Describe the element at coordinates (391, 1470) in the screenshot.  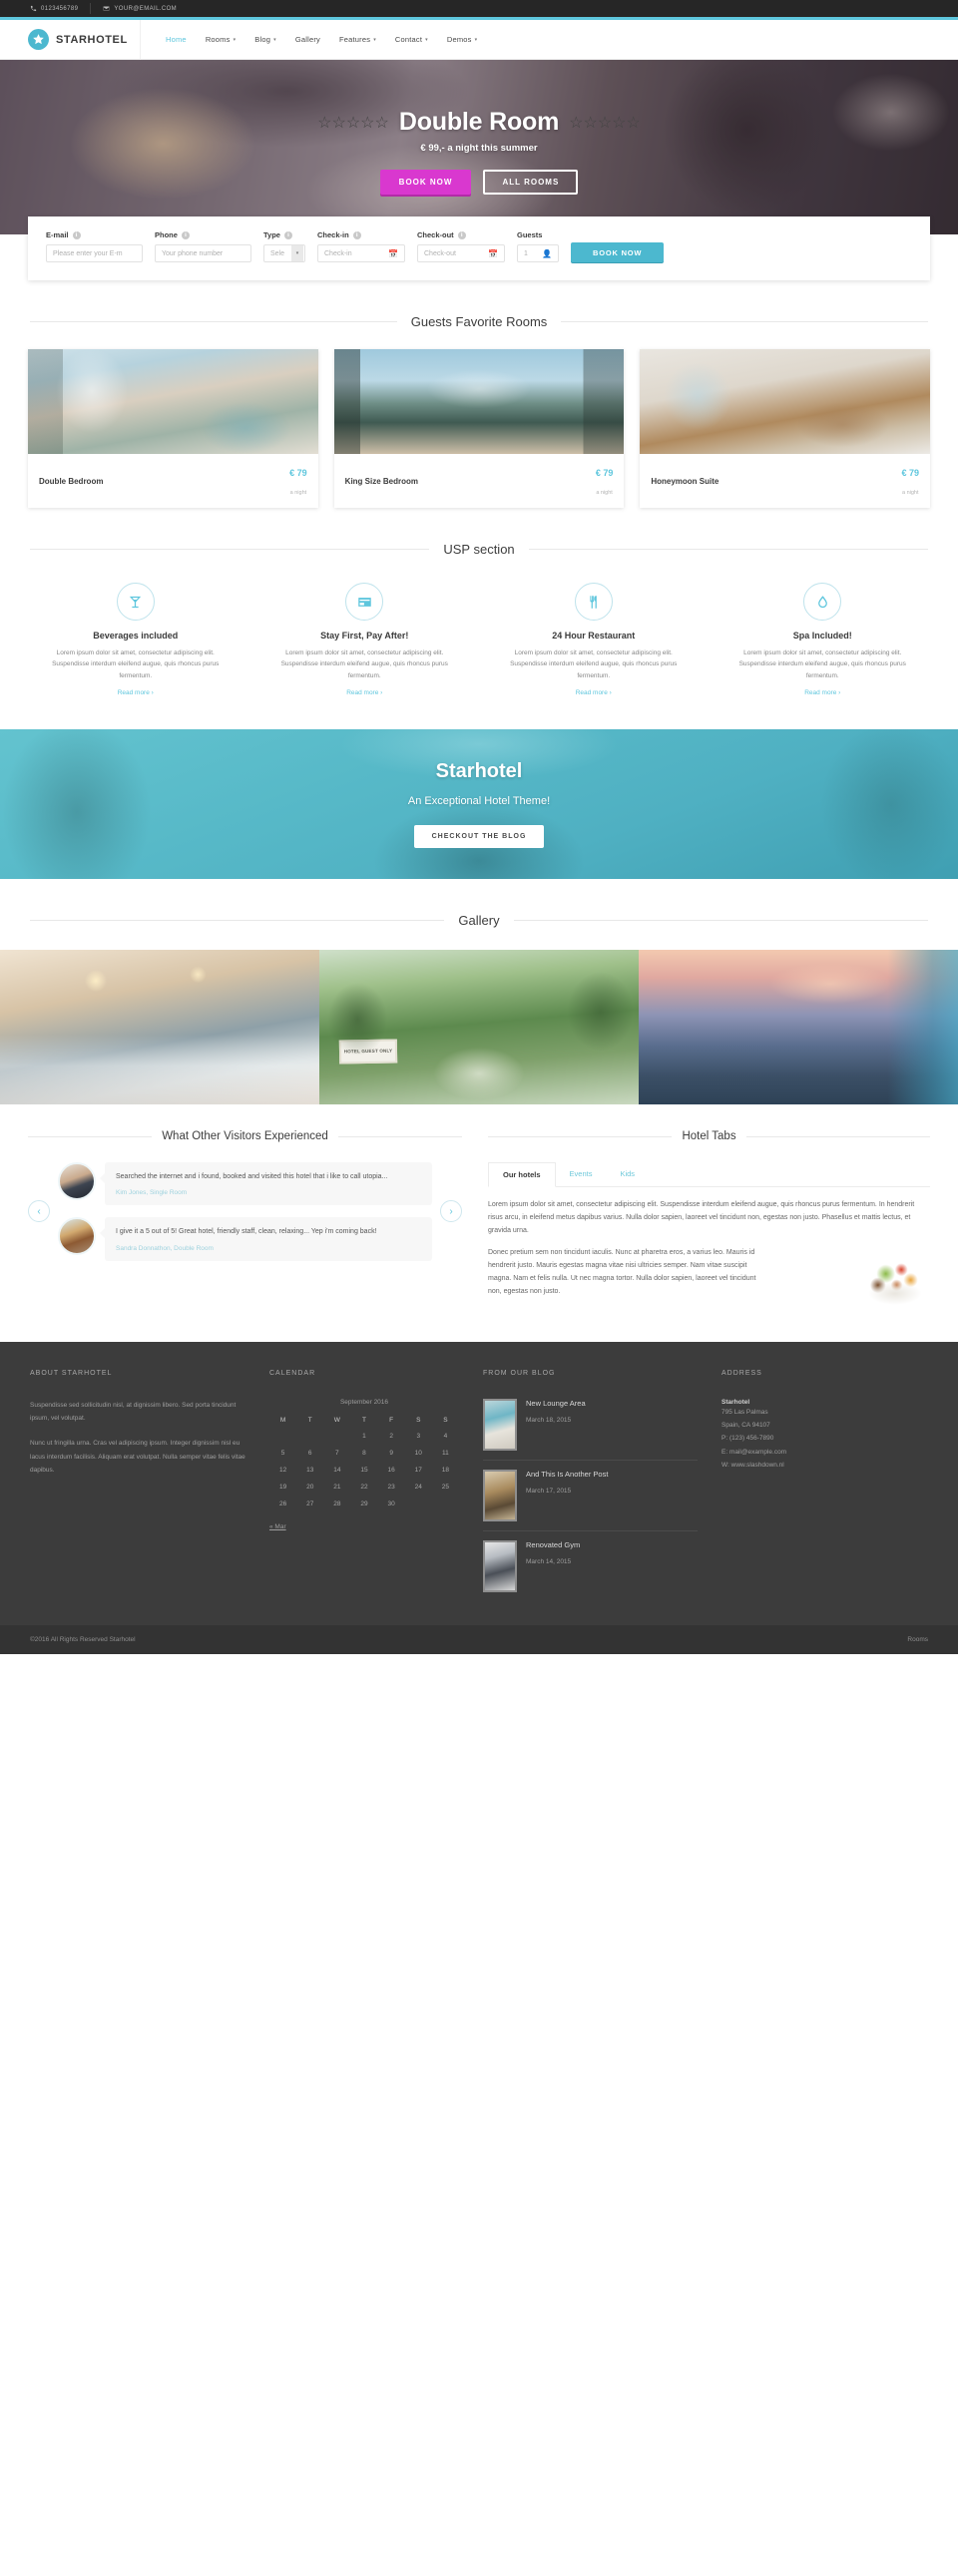
I see `calendar-day: 16` at that location.